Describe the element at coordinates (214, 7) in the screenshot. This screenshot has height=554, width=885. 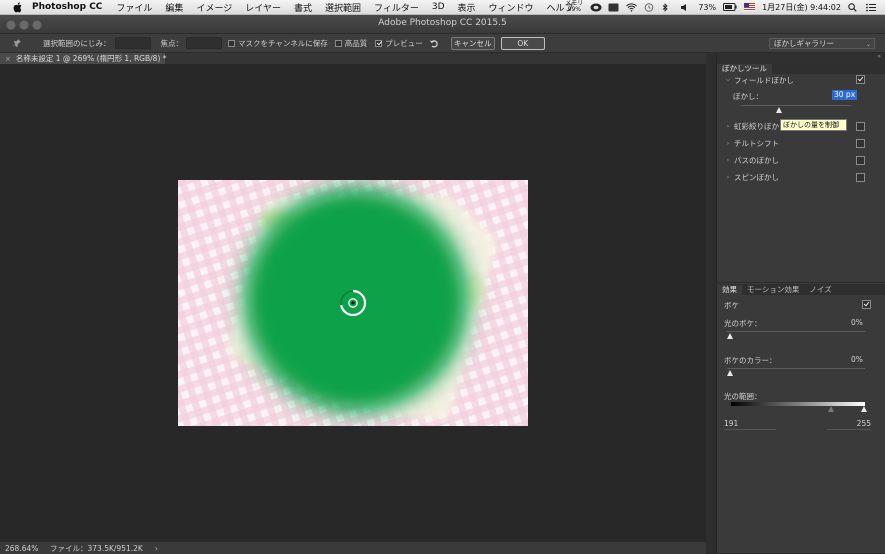
I see `menu-image: イメージ` at that location.